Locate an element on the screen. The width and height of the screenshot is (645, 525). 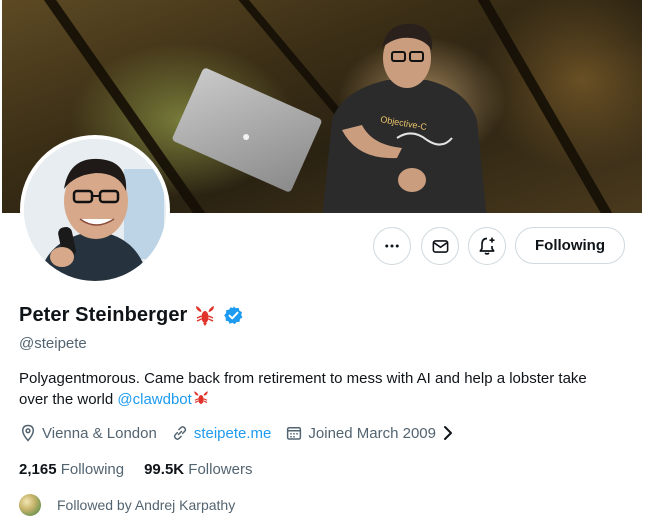
location-item: Vienna & London is located at coordinates (88, 433).